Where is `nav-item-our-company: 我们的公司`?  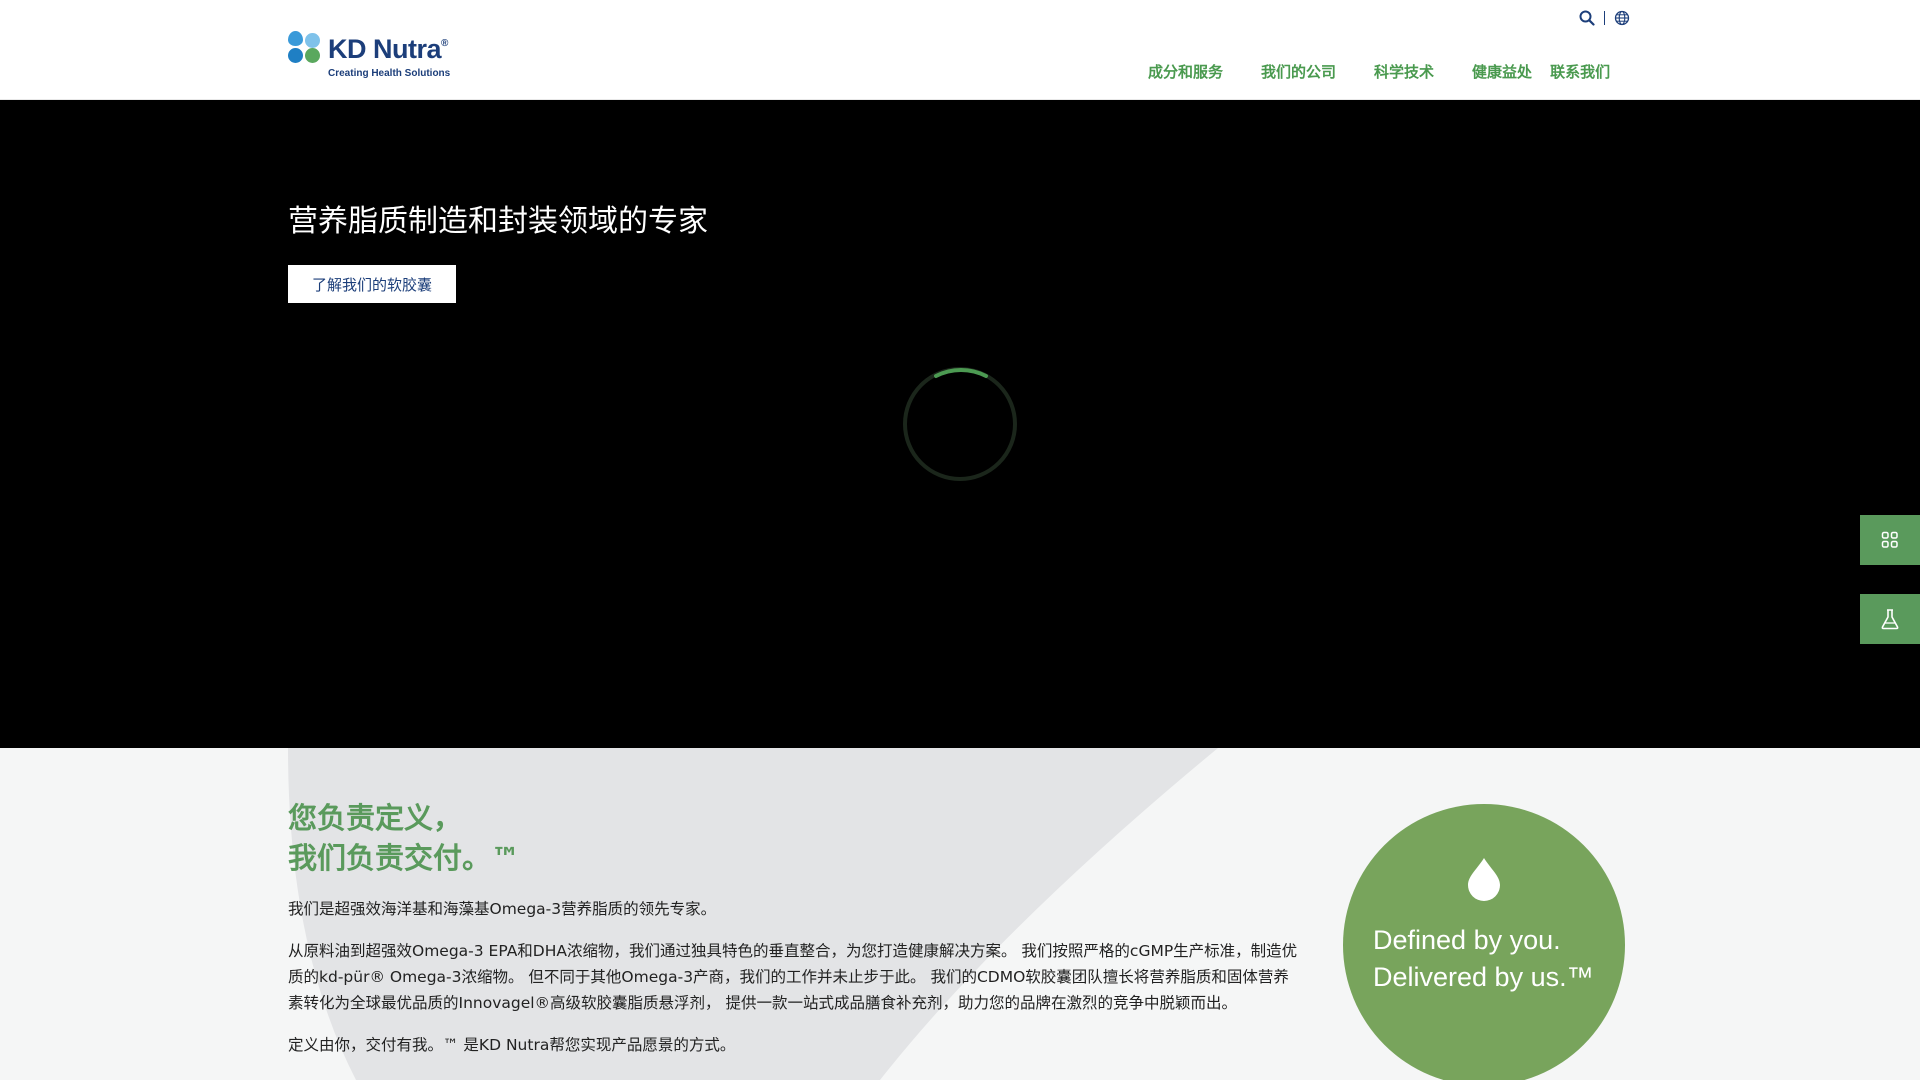 nav-item-our-company: 我们的公司 is located at coordinates (1298, 71).